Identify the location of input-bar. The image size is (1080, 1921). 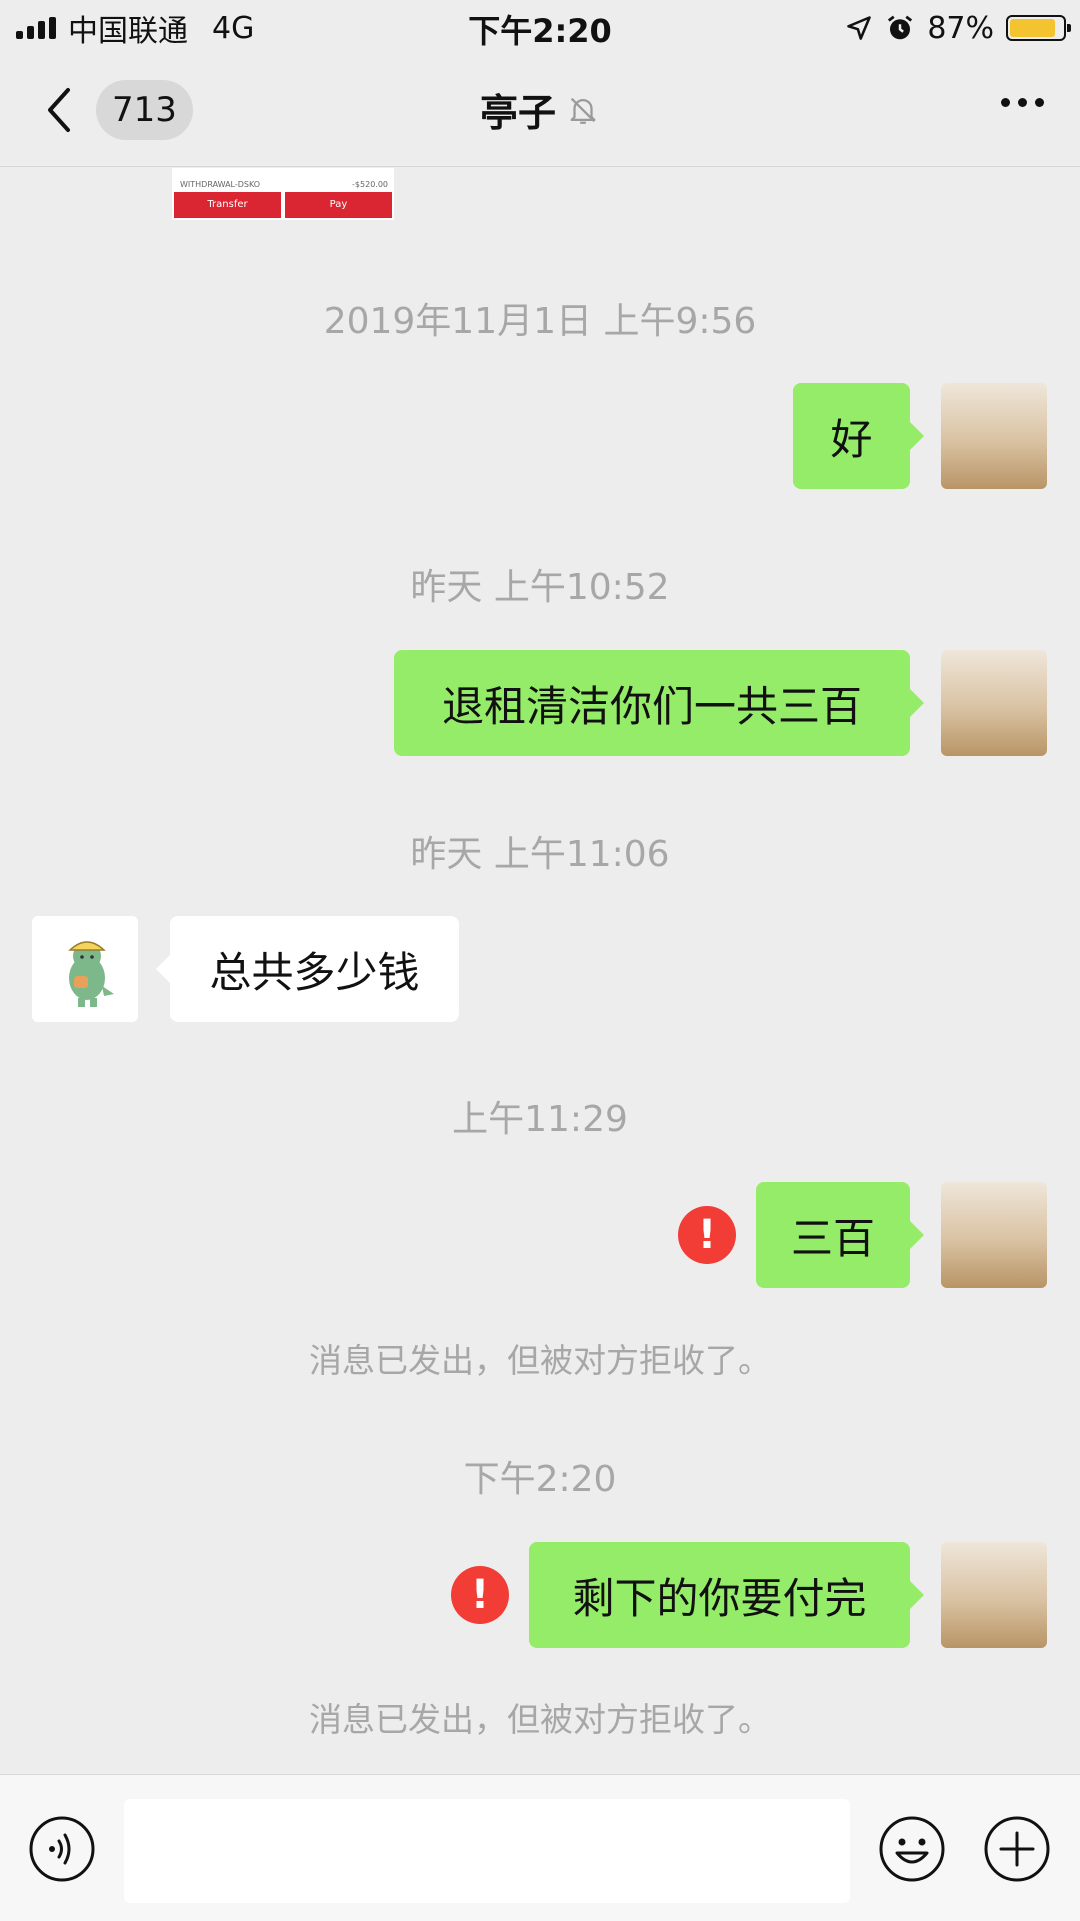
(540, 1847).